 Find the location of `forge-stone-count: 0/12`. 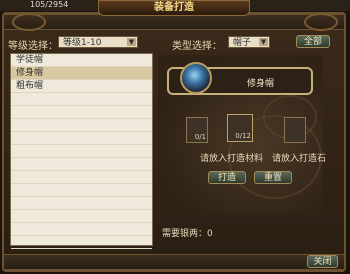

forge-stone-count: 0/12 is located at coordinates (243, 136).